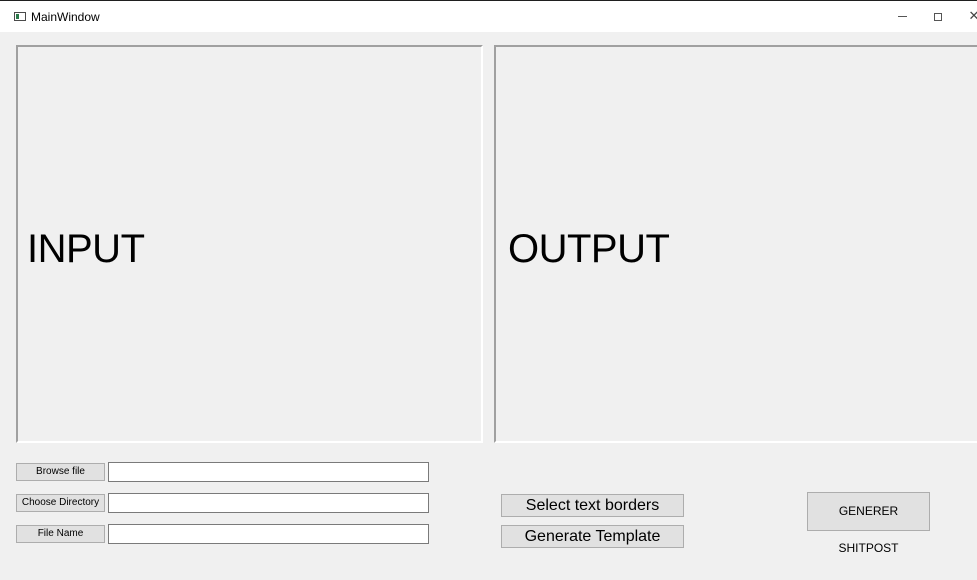  What do you see at coordinates (86, 249) in the screenshot?
I see `input-panel-label: INPUT` at bounding box center [86, 249].